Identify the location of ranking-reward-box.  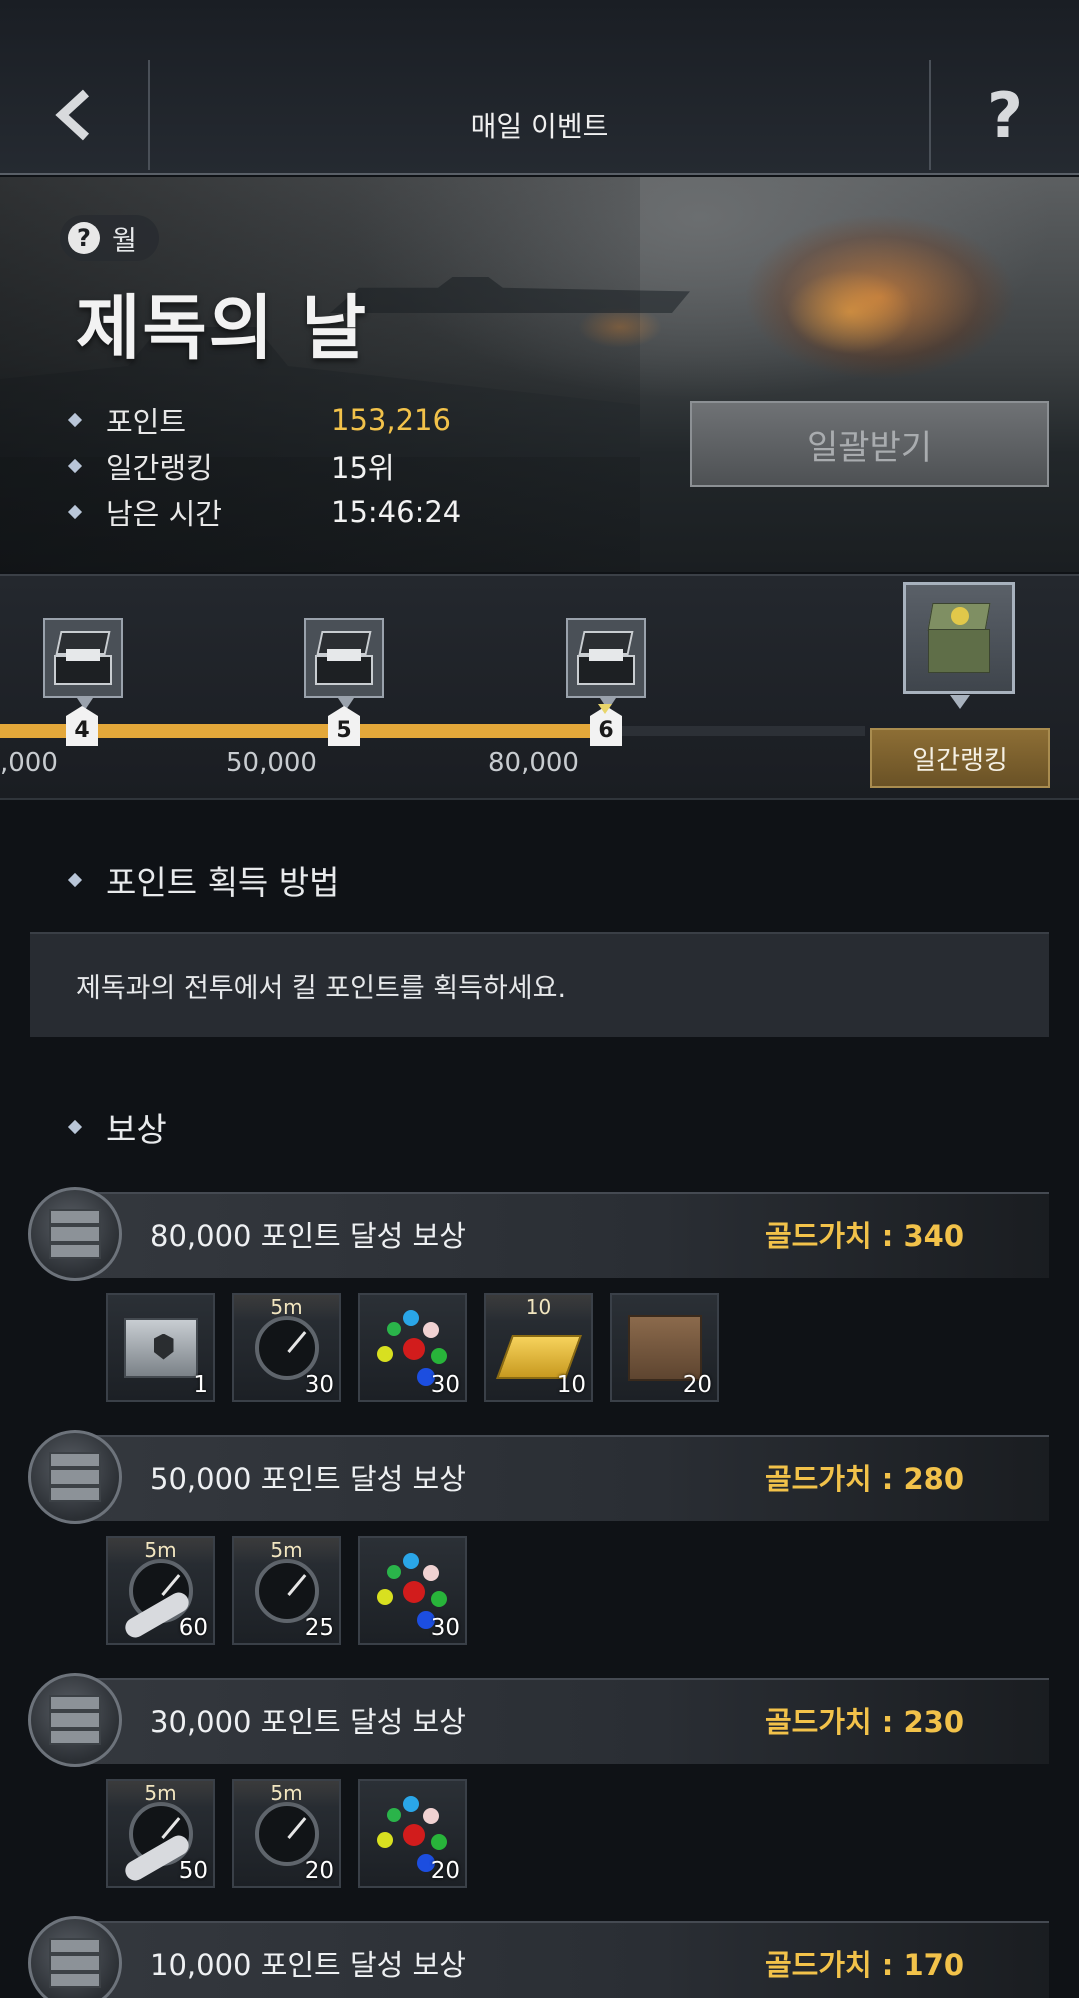
(959, 645).